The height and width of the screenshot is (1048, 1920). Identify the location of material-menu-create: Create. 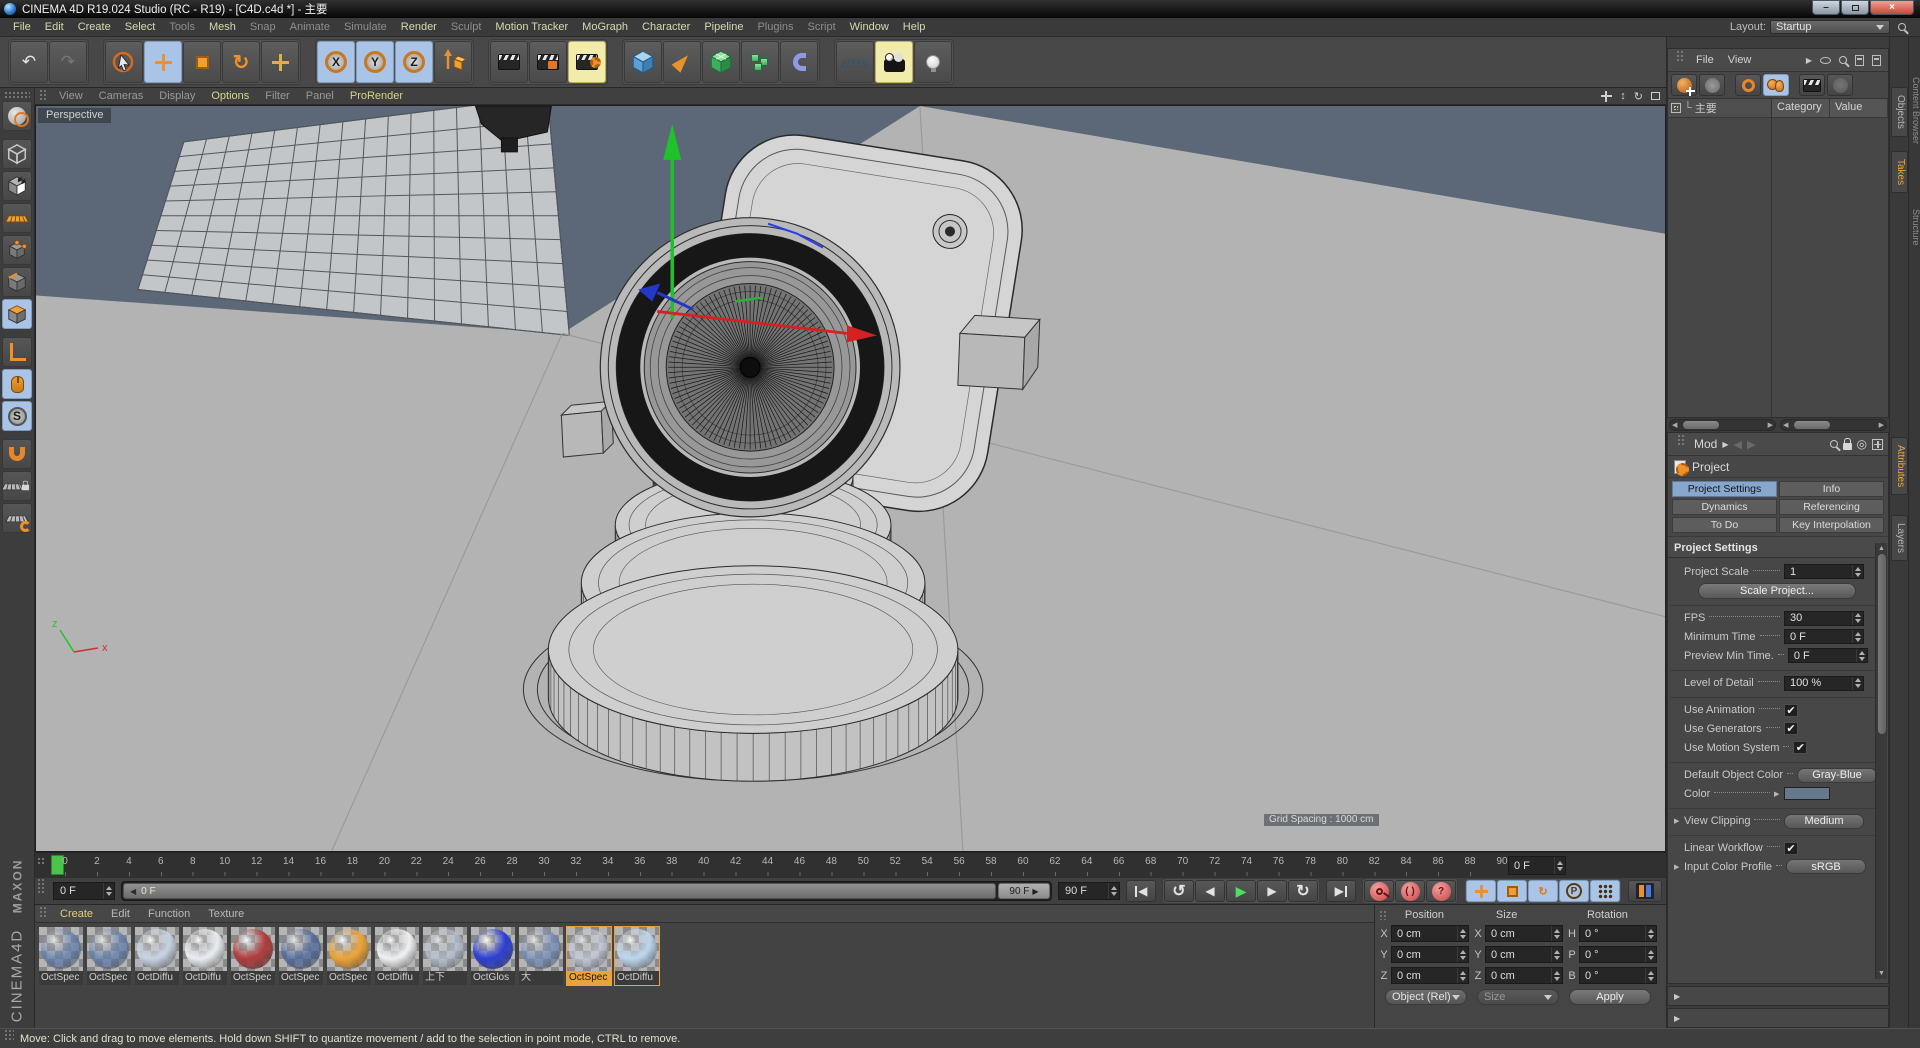
(76, 914).